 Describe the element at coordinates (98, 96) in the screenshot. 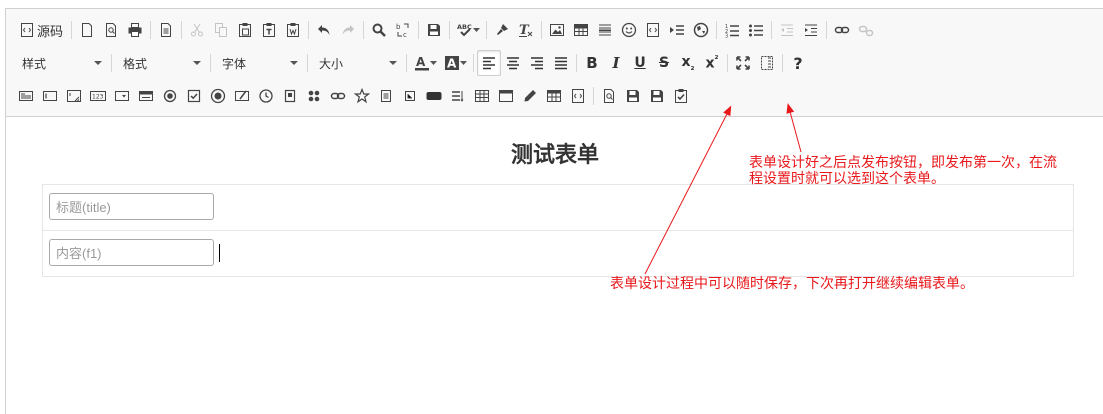

I see `number-field-button: 123` at that location.